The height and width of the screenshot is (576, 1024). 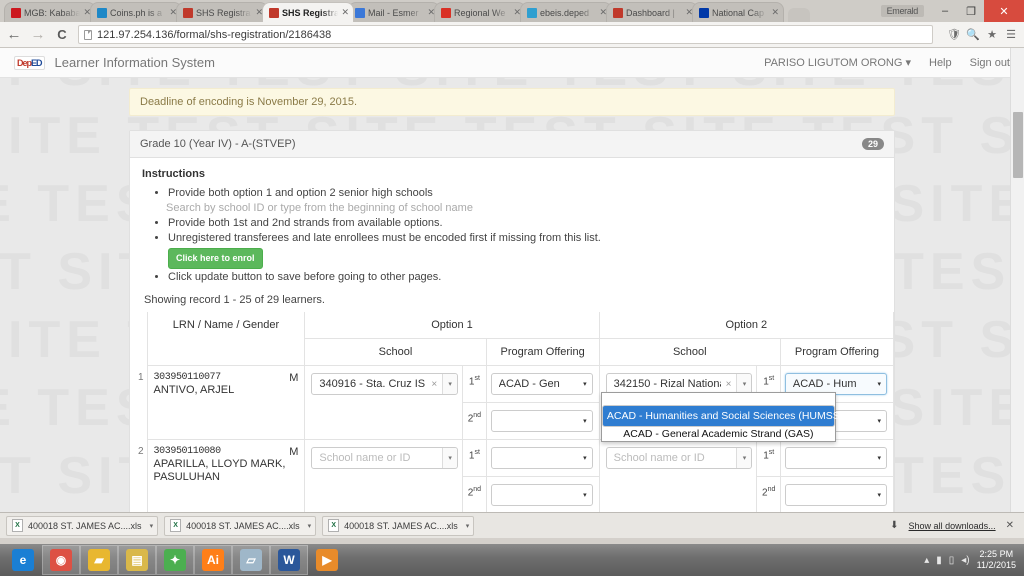 What do you see at coordinates (99, 560) in the screenshot?
I see `taskbar-button: ▰` at bounding box center [99, 560].